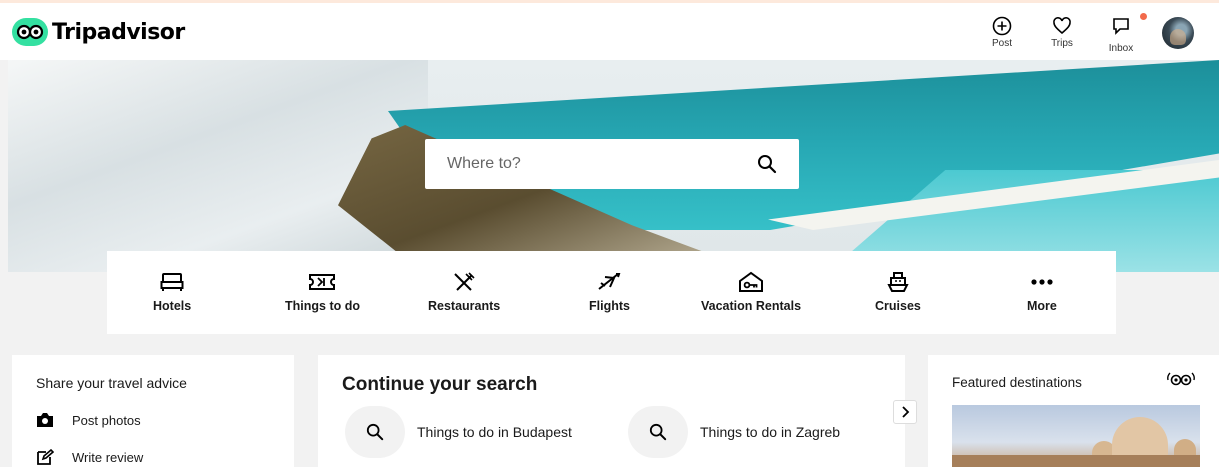 Image resolution: width=1219 pixels, height=467 pixels. Describe the element at coordinates (609, 306) in the screenshot. I see `category-label: Flights` at that location.